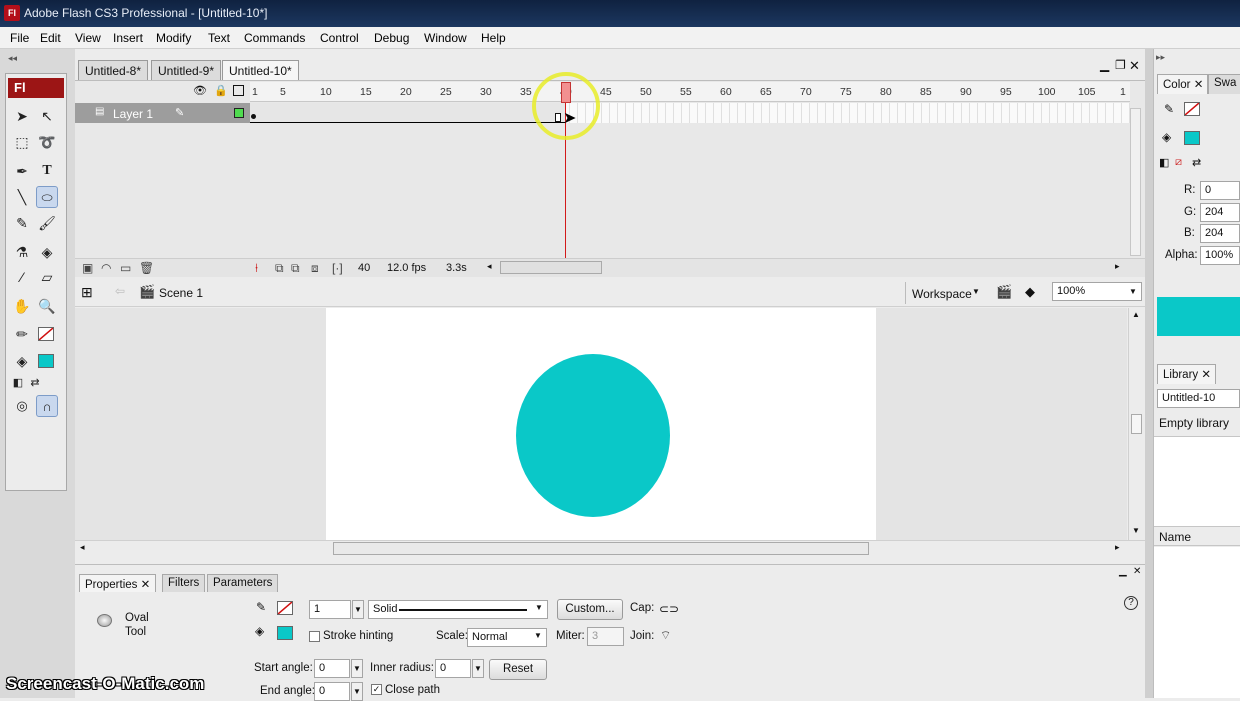  I want to click on back-arrow-icon: ⇦, so click(120, 291).